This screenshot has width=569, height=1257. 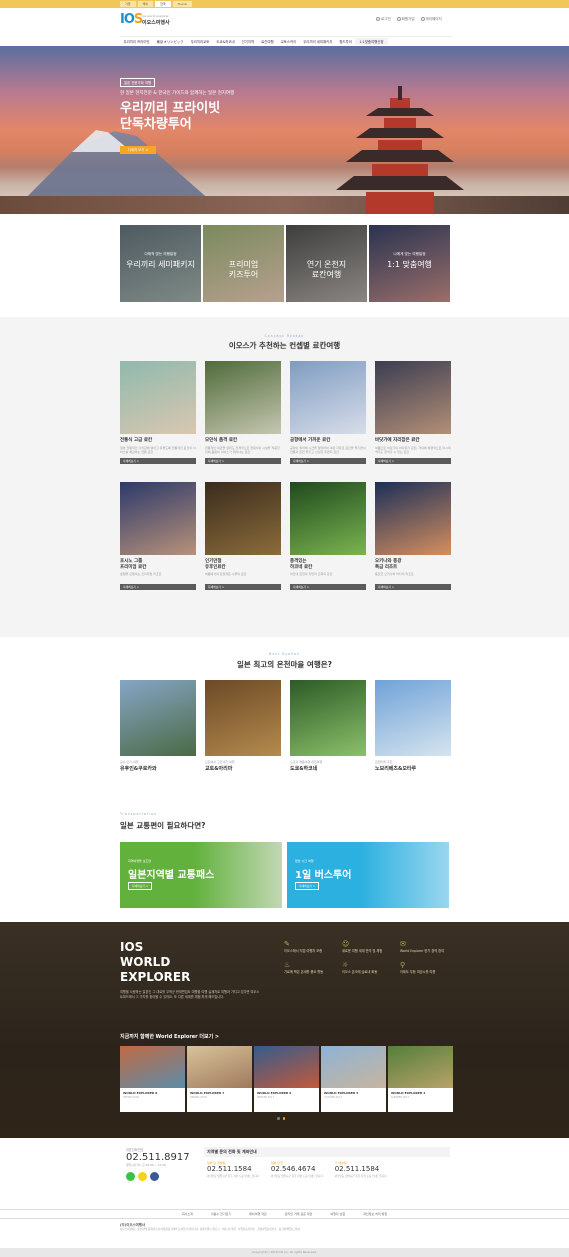 What do you see at coordinates (371, 41) in the screenshot?
I see `nav-item-custom-trip: 1:1맞춤여행신청` at bounding box center [371, 41].